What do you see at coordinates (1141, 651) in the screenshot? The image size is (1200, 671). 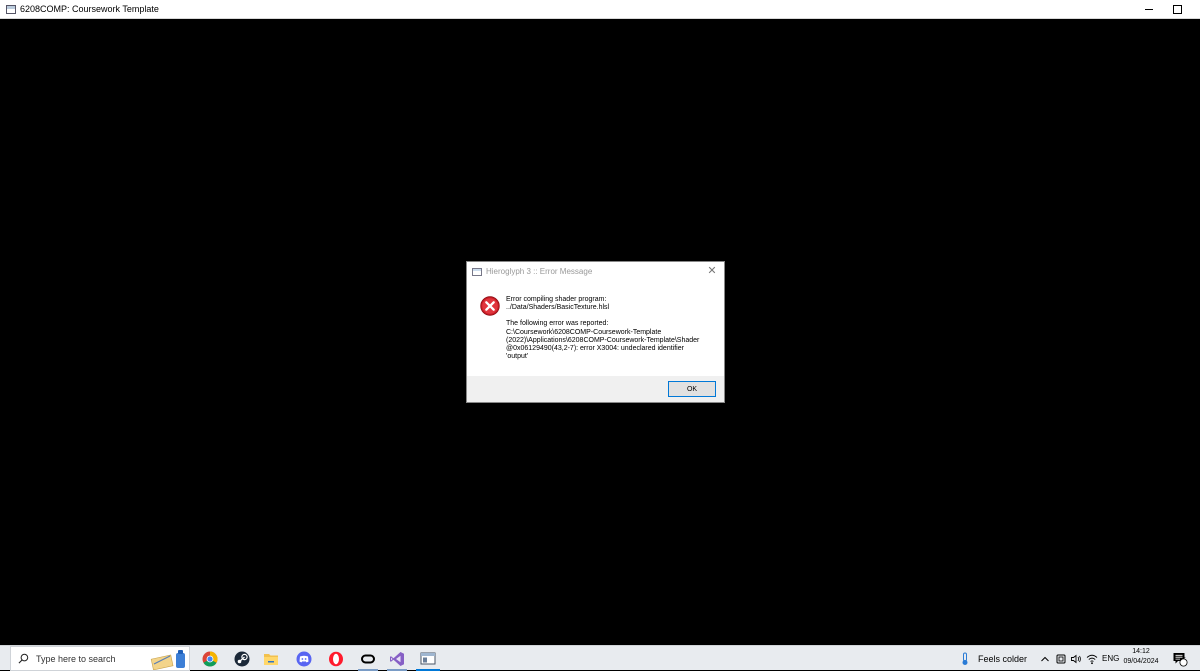 I see `clock-time: 14:12` at bounding box center [1141, 651].